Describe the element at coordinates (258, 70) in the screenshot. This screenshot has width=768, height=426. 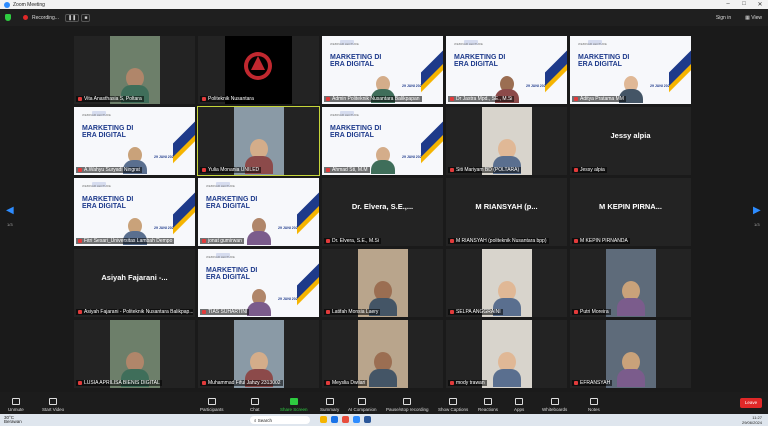
I see `participant-tile: Politeknik Nusantara` at that location.